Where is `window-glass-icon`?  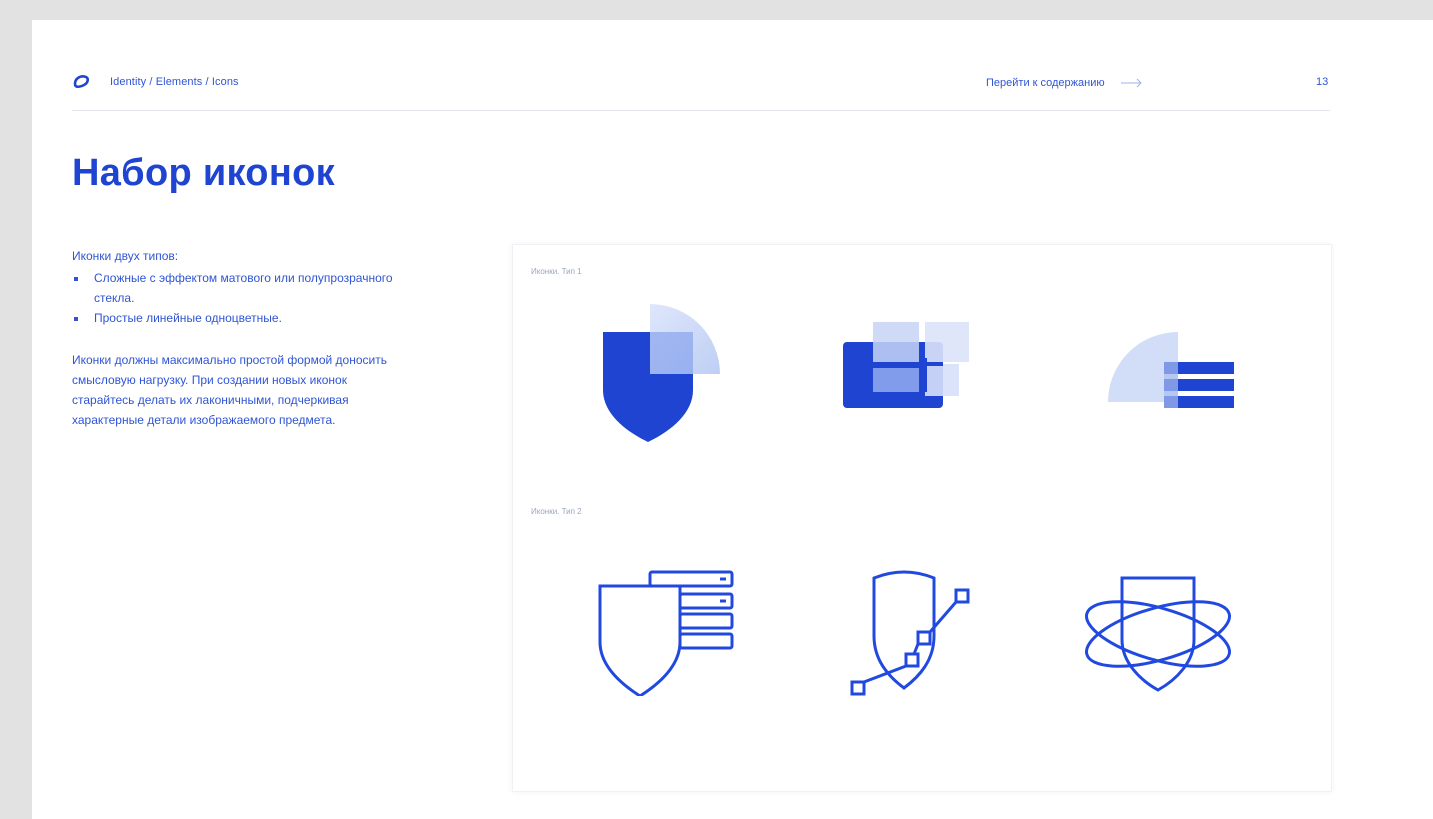 window-glass-icon is located at coordinates (905, 372).